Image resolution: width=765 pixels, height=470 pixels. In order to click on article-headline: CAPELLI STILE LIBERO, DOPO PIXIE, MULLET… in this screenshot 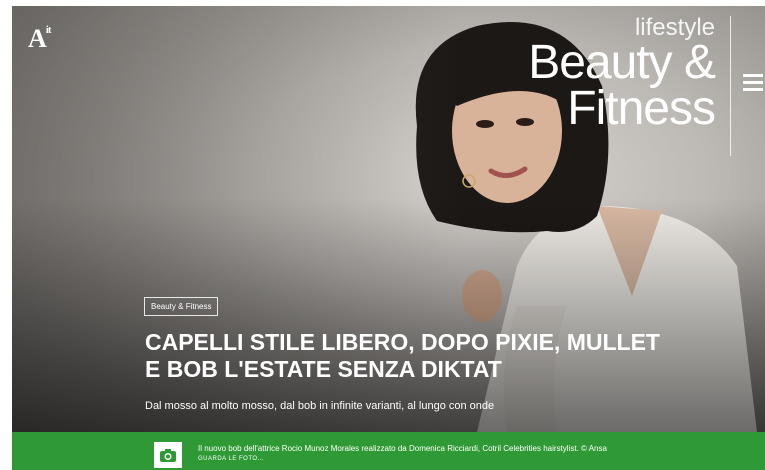, I will do `click(405, 356)`.